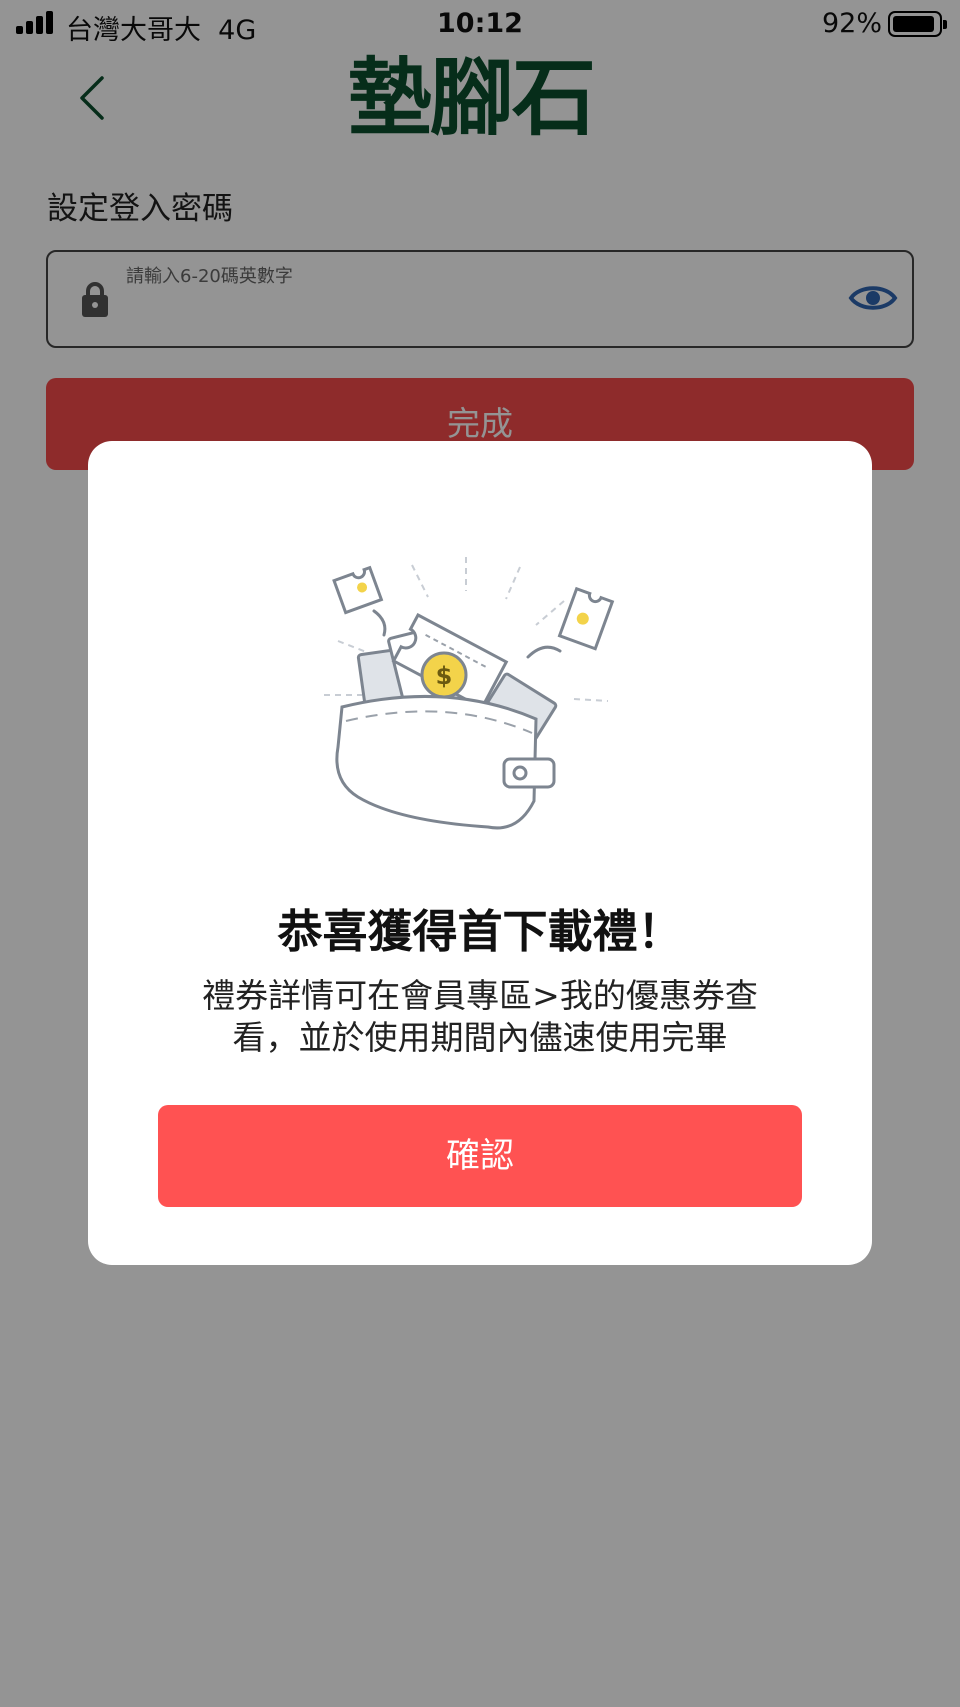  What do you see at coordinates (480, 1156) in the screenshot?
I see `confirm-button: 確認` at bounding box center [480, 1156].